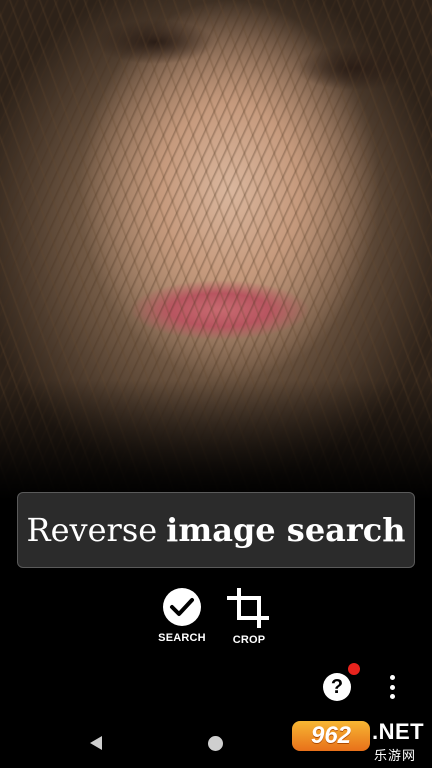 This screenshot has height=768, width=432. I want to click on more-vert-icon, so click(392, 687).